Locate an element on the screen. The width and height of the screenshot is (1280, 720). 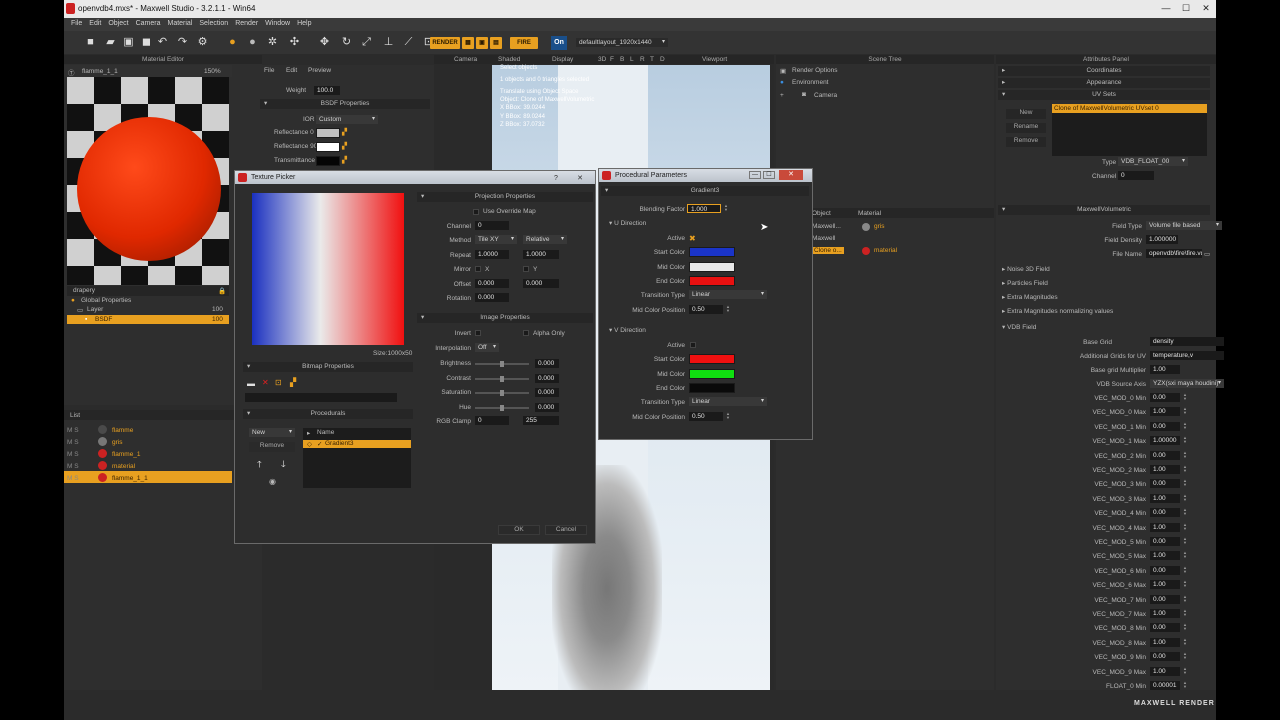
tree-bsdf: ▪ BSDF 100 is located at coordinates (148, 319).